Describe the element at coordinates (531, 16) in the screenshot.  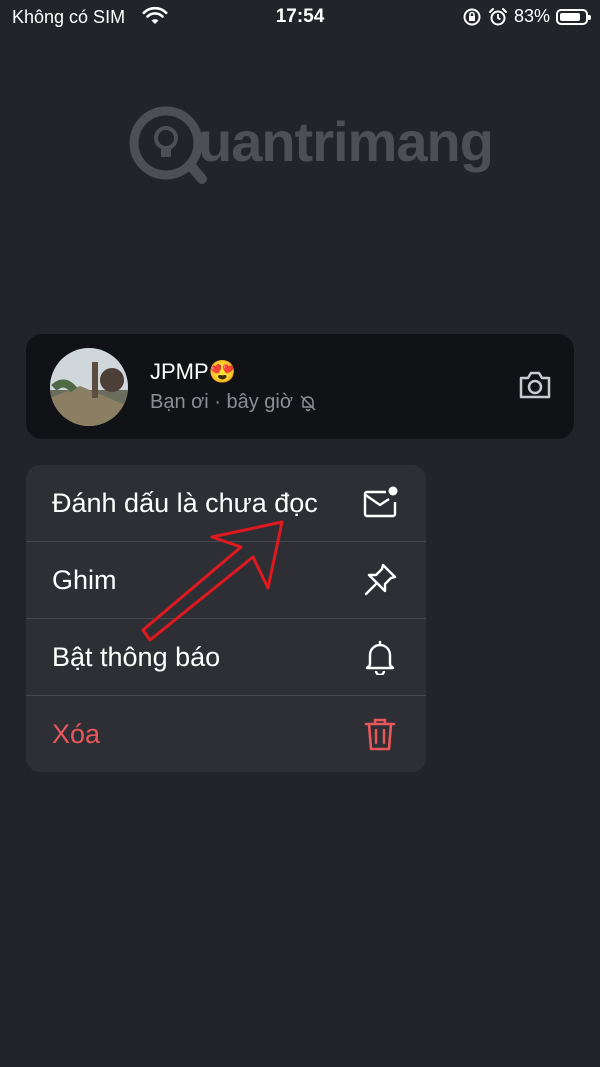
I see `battery-percent: 83%` at that location.